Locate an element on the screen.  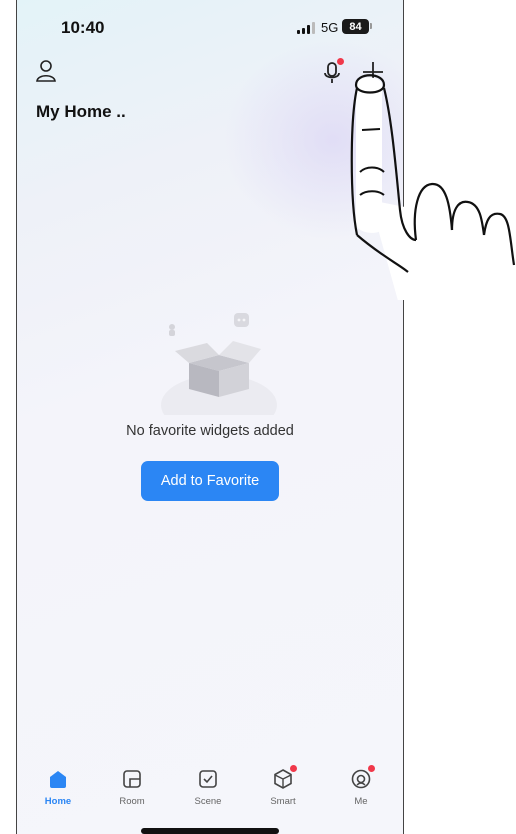
tab-smart: Smart is located at coordinates (283, 786).